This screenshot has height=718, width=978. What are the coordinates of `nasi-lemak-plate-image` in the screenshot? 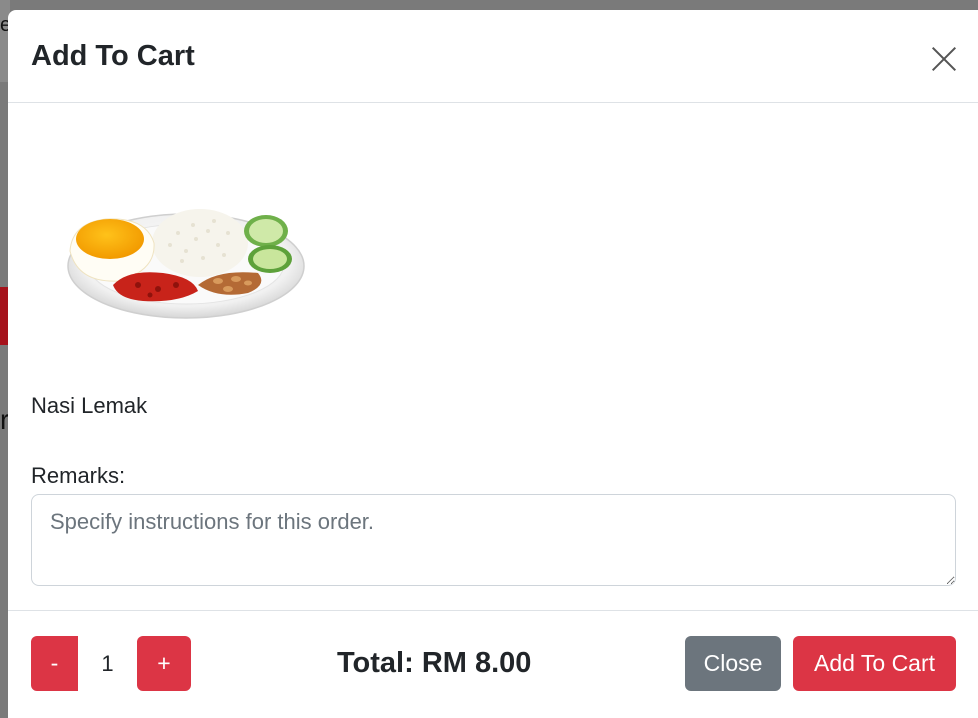 It's located at (186, 264).